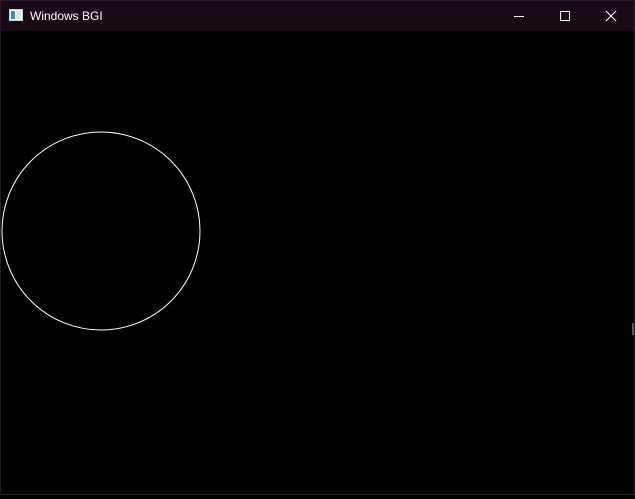 This screenshot has width=635, height=499. I want to click on minimize-button, so click(519, 16).